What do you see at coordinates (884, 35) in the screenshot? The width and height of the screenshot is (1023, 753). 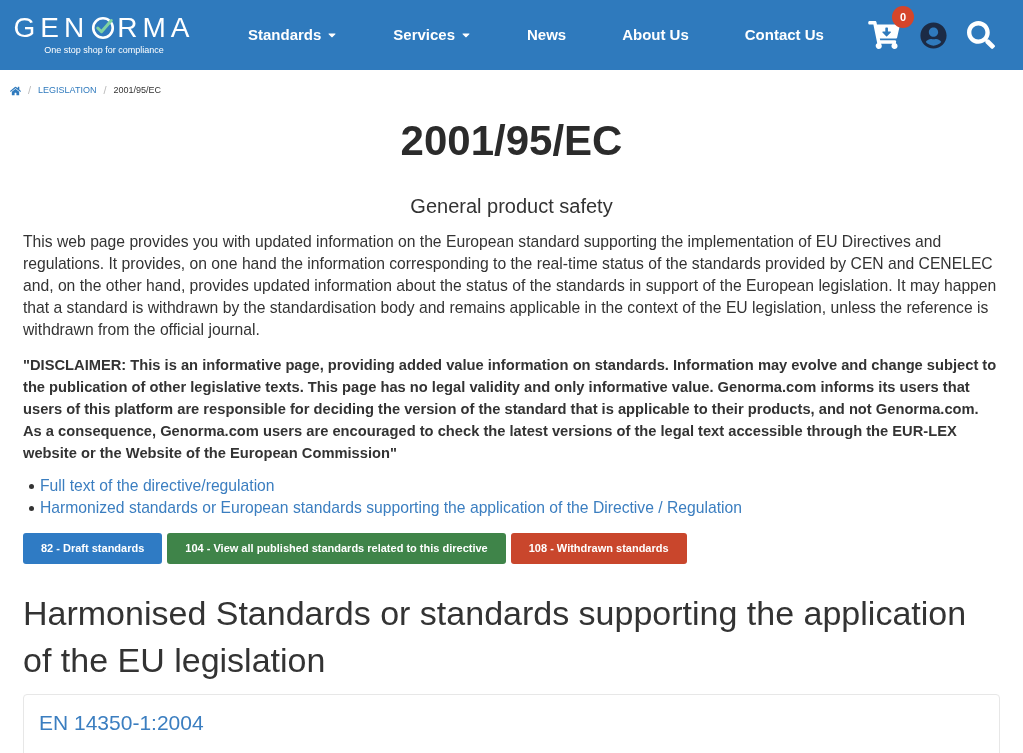 I see `cart-icon` at bounding box center [884, 35].